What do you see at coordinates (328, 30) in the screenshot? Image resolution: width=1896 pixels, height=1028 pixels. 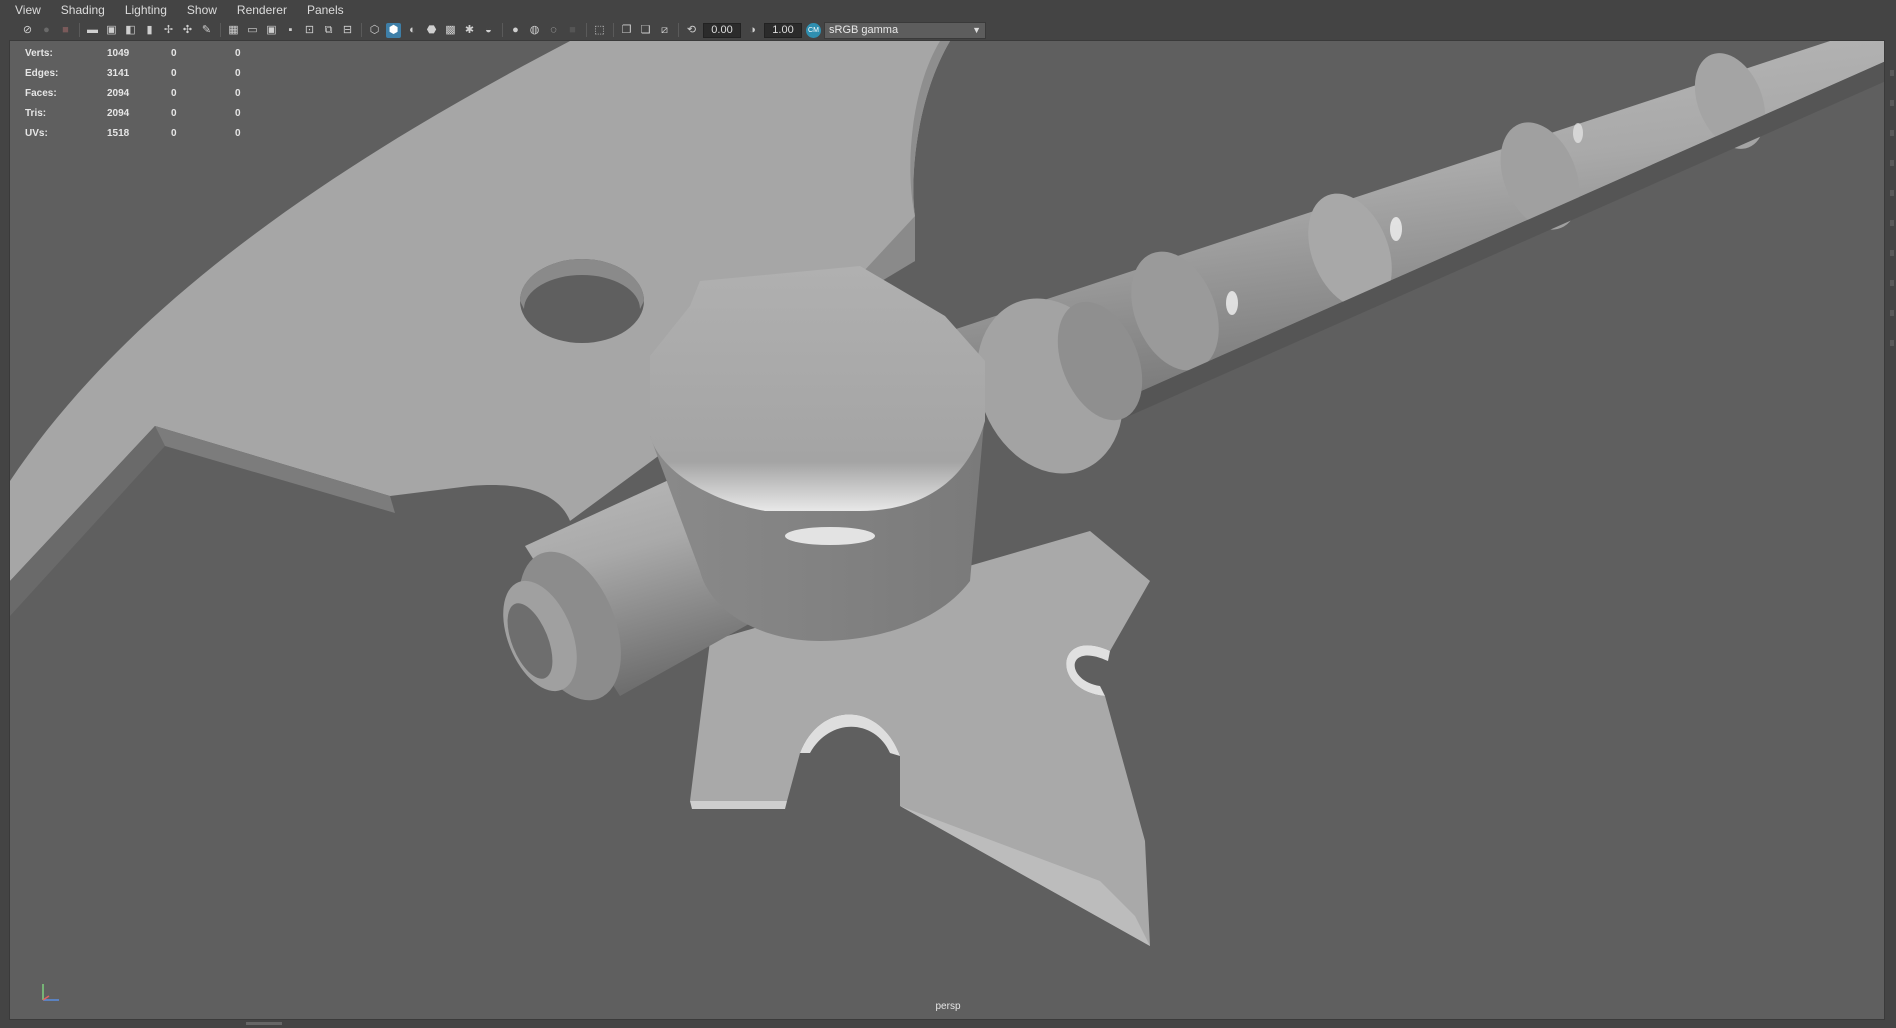 I see `gate-mask-icon: ⧉` at bounding box center [328, 30].